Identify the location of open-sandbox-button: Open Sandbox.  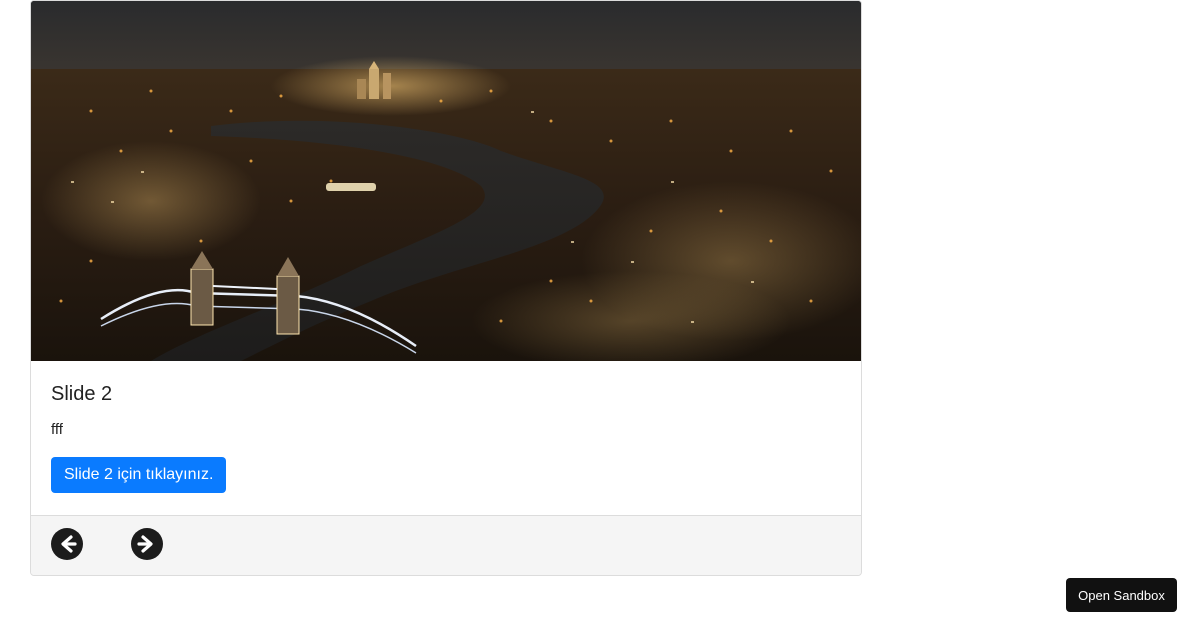
(1121, 595).